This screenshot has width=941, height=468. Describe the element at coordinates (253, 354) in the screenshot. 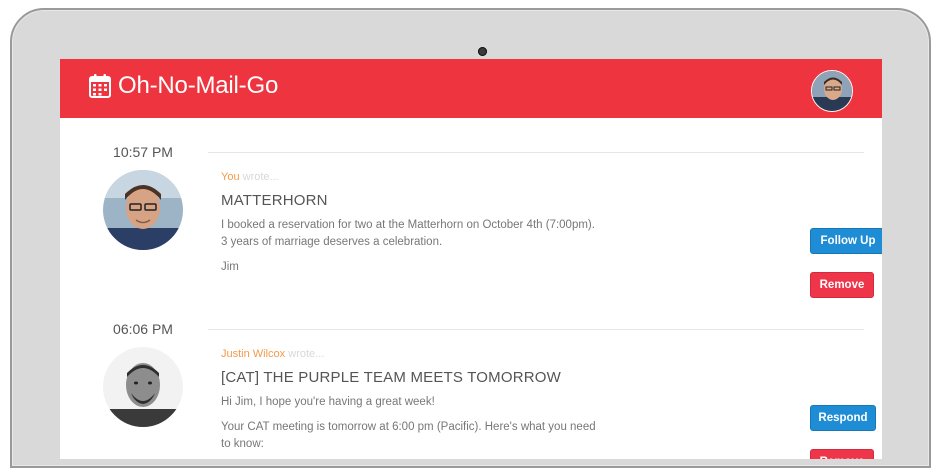

I see `sender-name: Justin Wilcox` at that location.